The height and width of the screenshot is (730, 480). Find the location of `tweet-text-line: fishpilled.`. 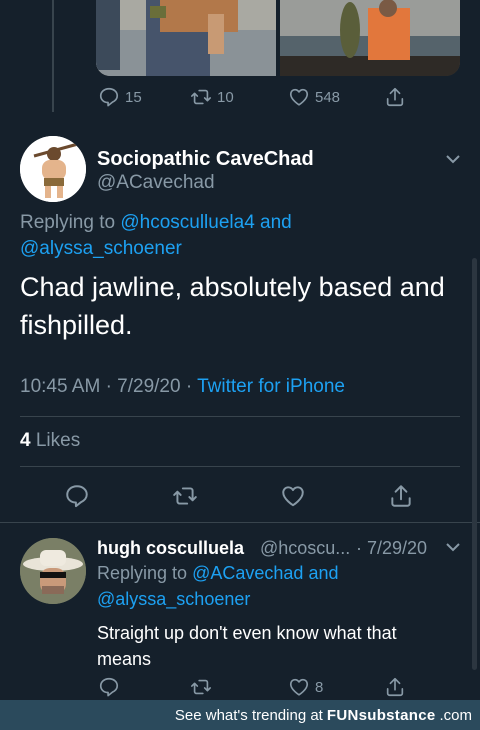

tweet-text-line: fishpilled. is located at coordinates (76, 325).